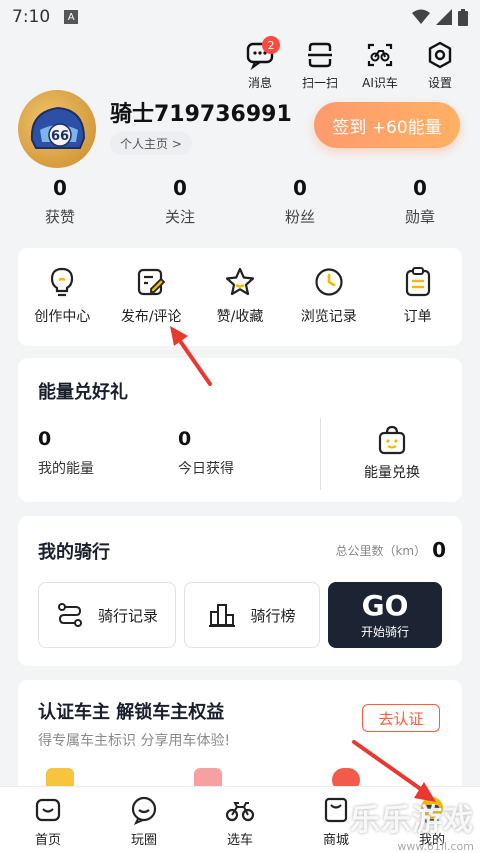 This screenshot has height=853, width=480. What do you see at coordinates (329, 282) in the screenshot?
I see `clock-icon` at bounding box center [329, 282].